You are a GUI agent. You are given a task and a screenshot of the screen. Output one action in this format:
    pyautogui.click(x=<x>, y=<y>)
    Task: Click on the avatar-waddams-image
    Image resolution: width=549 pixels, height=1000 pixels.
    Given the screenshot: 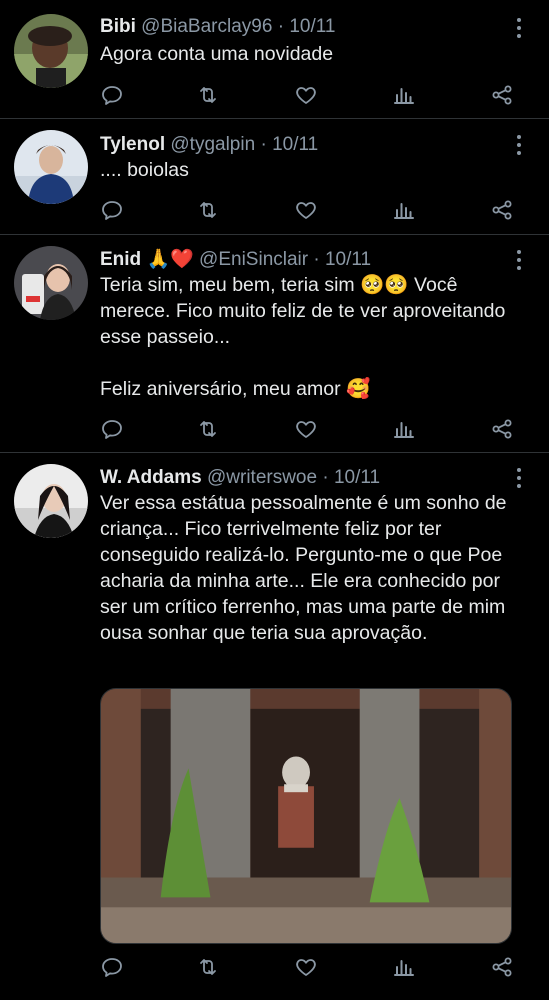 What is the action you would take?
    pyautogui.click(x=51, y=501)
    